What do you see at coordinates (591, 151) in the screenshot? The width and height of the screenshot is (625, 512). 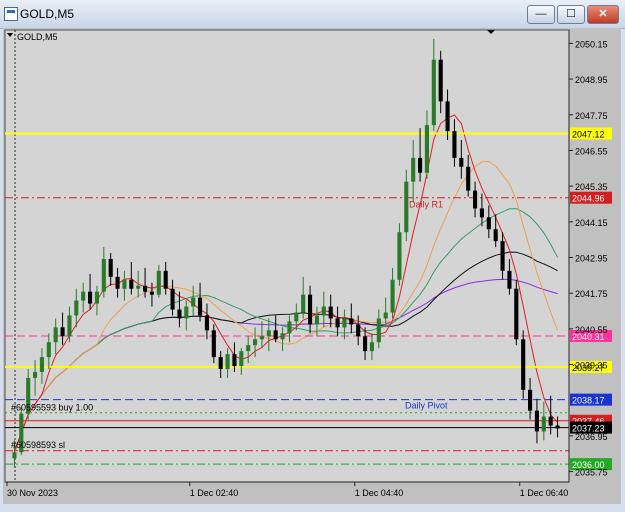 I see `price-axis-label: 2046.55` at bounding box center [591, 151].